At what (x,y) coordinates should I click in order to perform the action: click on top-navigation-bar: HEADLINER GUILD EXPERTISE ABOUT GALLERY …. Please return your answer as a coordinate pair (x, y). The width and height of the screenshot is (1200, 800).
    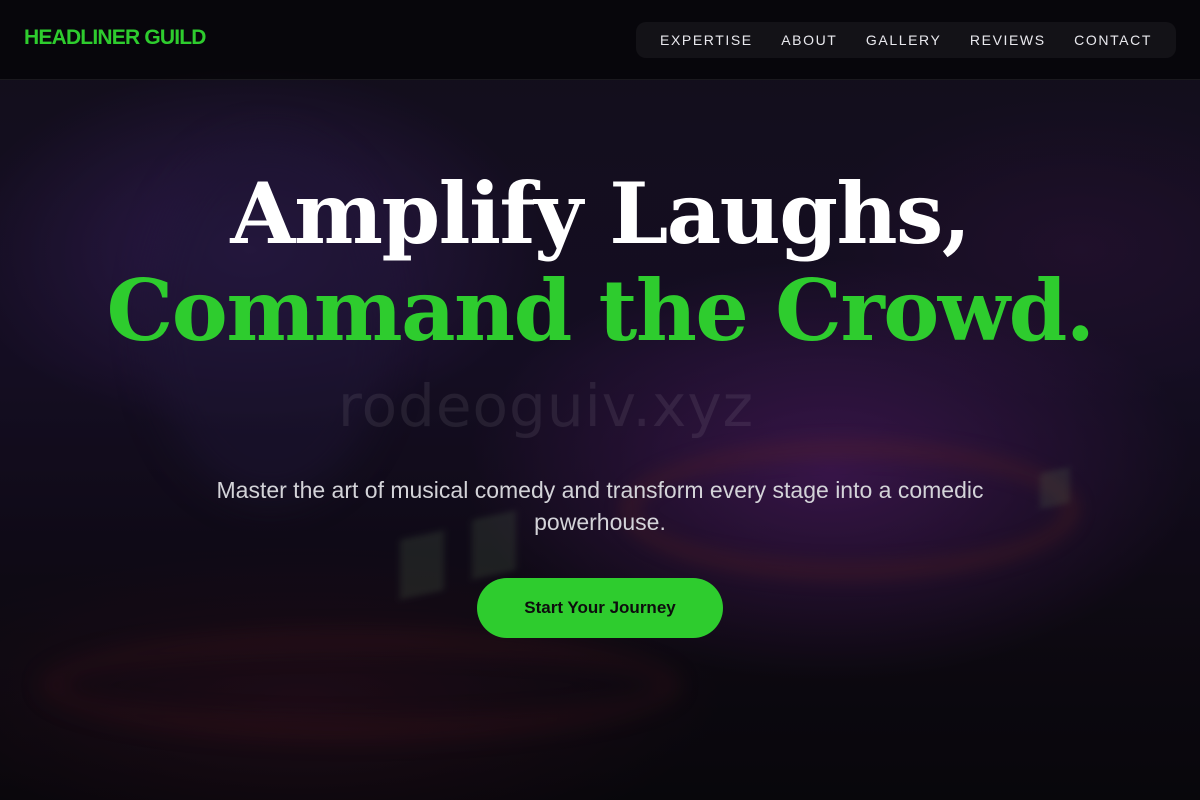
    Looking at the image, I should click on (600, 40).